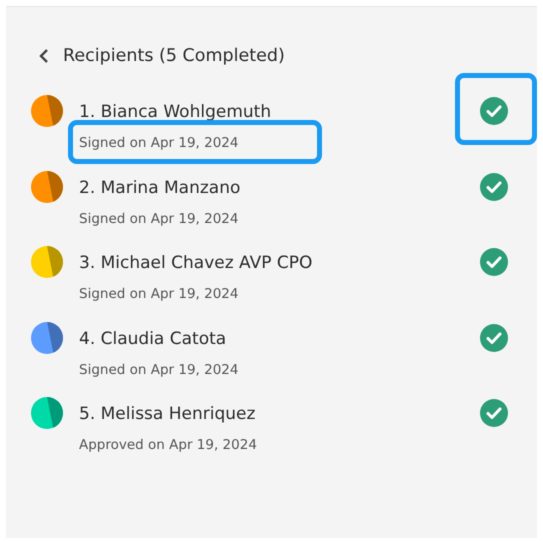  What do you see at coordinates (44, 56) in the screenshot?
I see `back-chevron-icon` at bounding box center [44, 56].